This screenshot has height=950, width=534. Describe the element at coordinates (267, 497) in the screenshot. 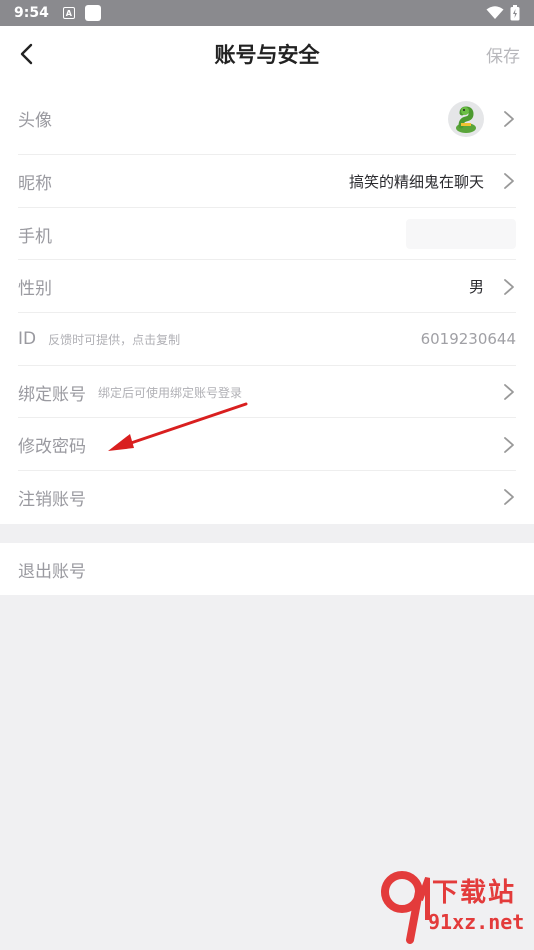

I see `delete-account-row: 注销账号` at that location.